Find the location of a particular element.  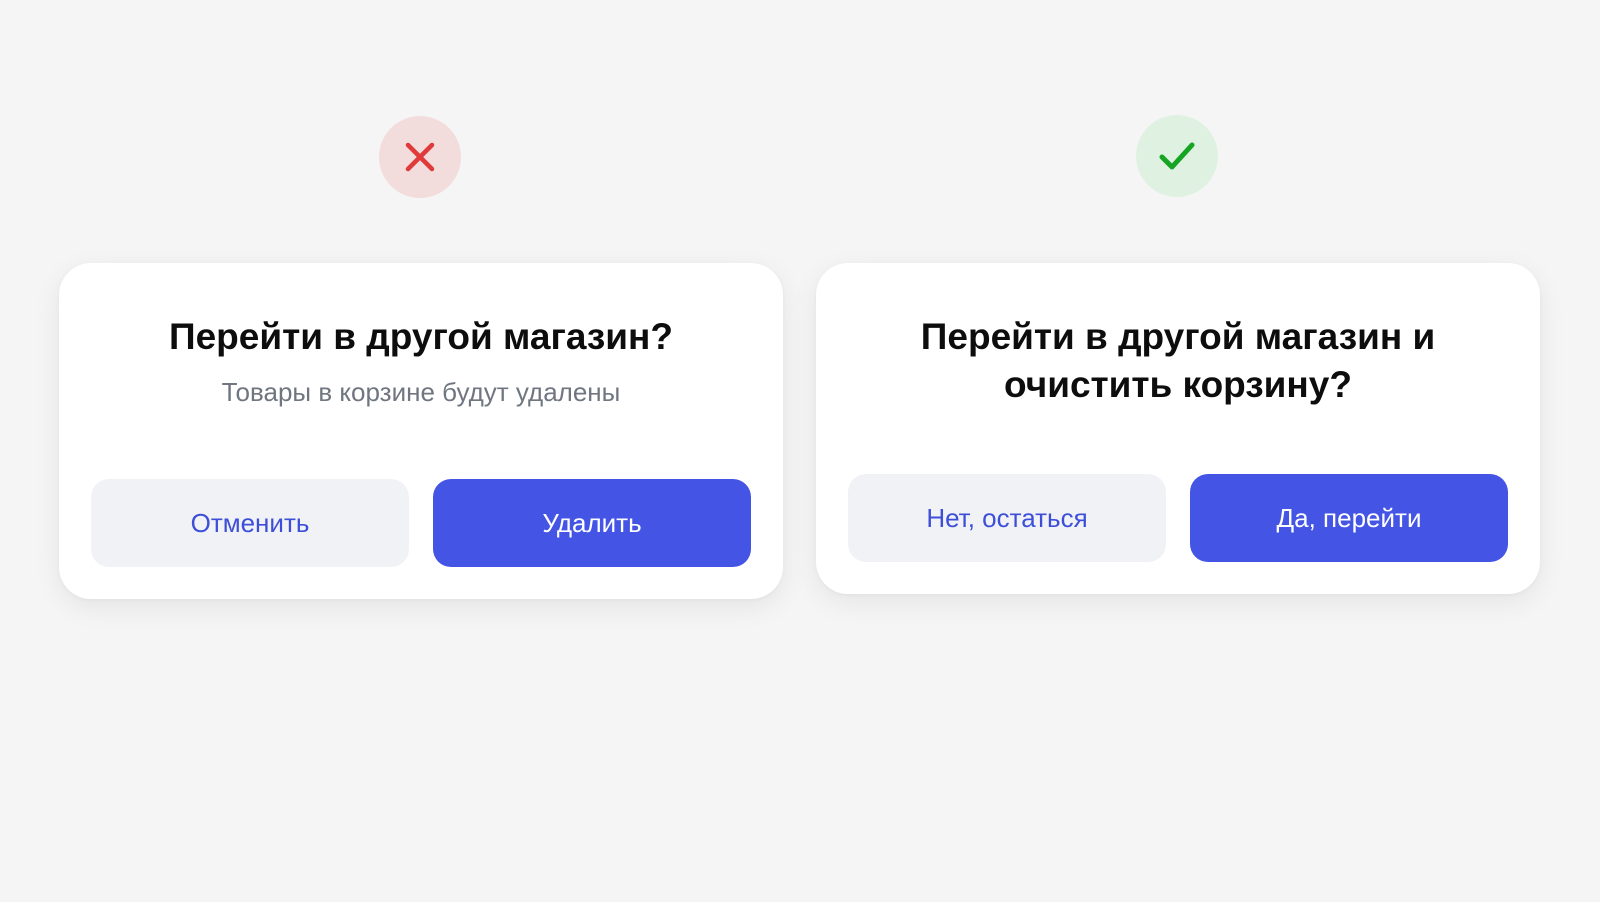

dialog-title: Перейти в другой магазин? is located at coordinates (421, 336).